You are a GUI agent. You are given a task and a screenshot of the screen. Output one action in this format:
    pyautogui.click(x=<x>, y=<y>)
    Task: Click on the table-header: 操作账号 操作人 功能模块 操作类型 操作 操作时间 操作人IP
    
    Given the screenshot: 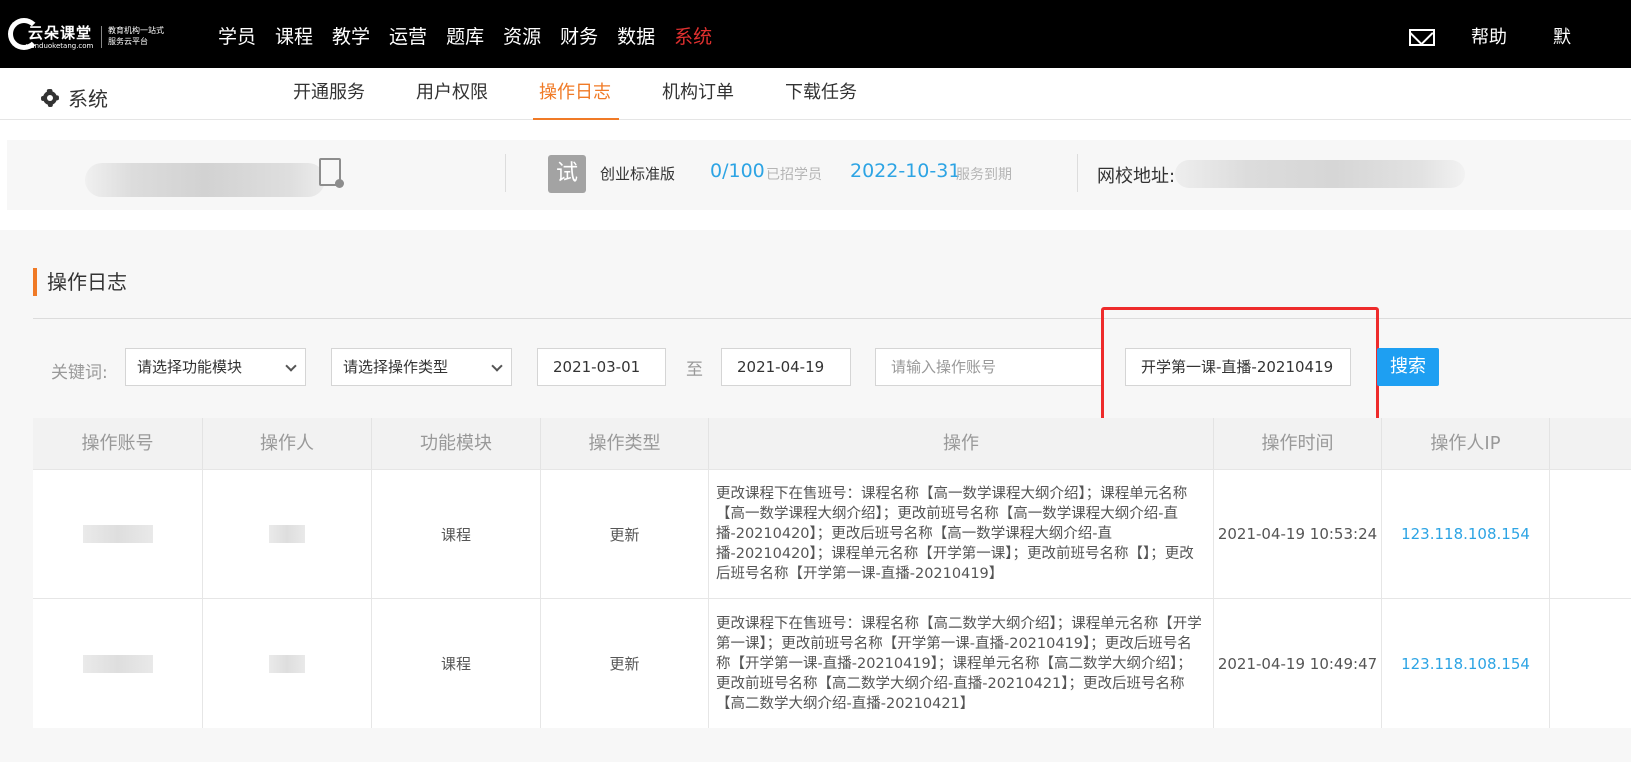 What is the action you would take?
    pyautogui.click(x=832, y=444)
    